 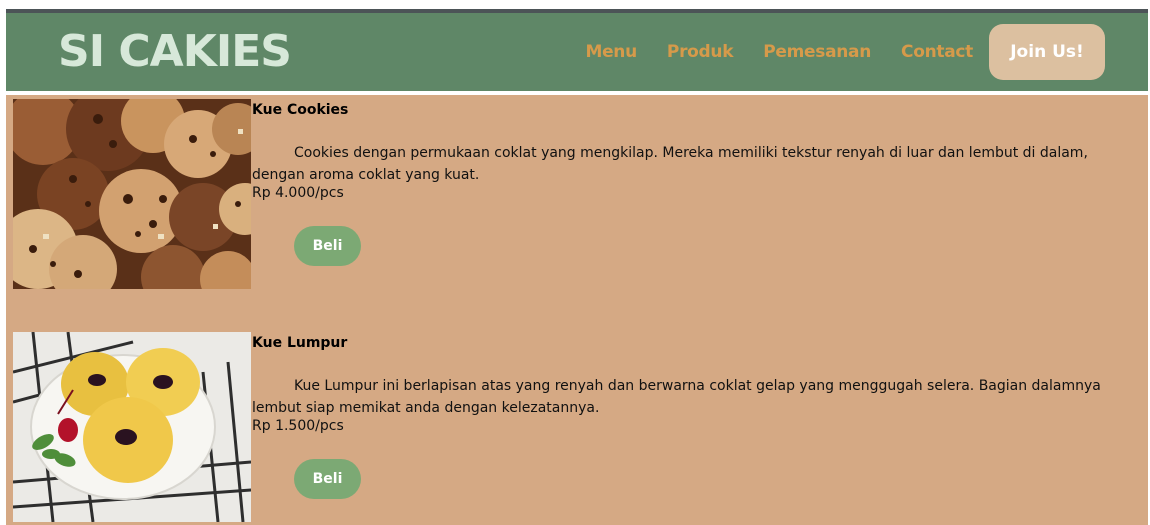 I want to click on nav-link-pemesanan: Pemesanan, so click(x=817, y=52).